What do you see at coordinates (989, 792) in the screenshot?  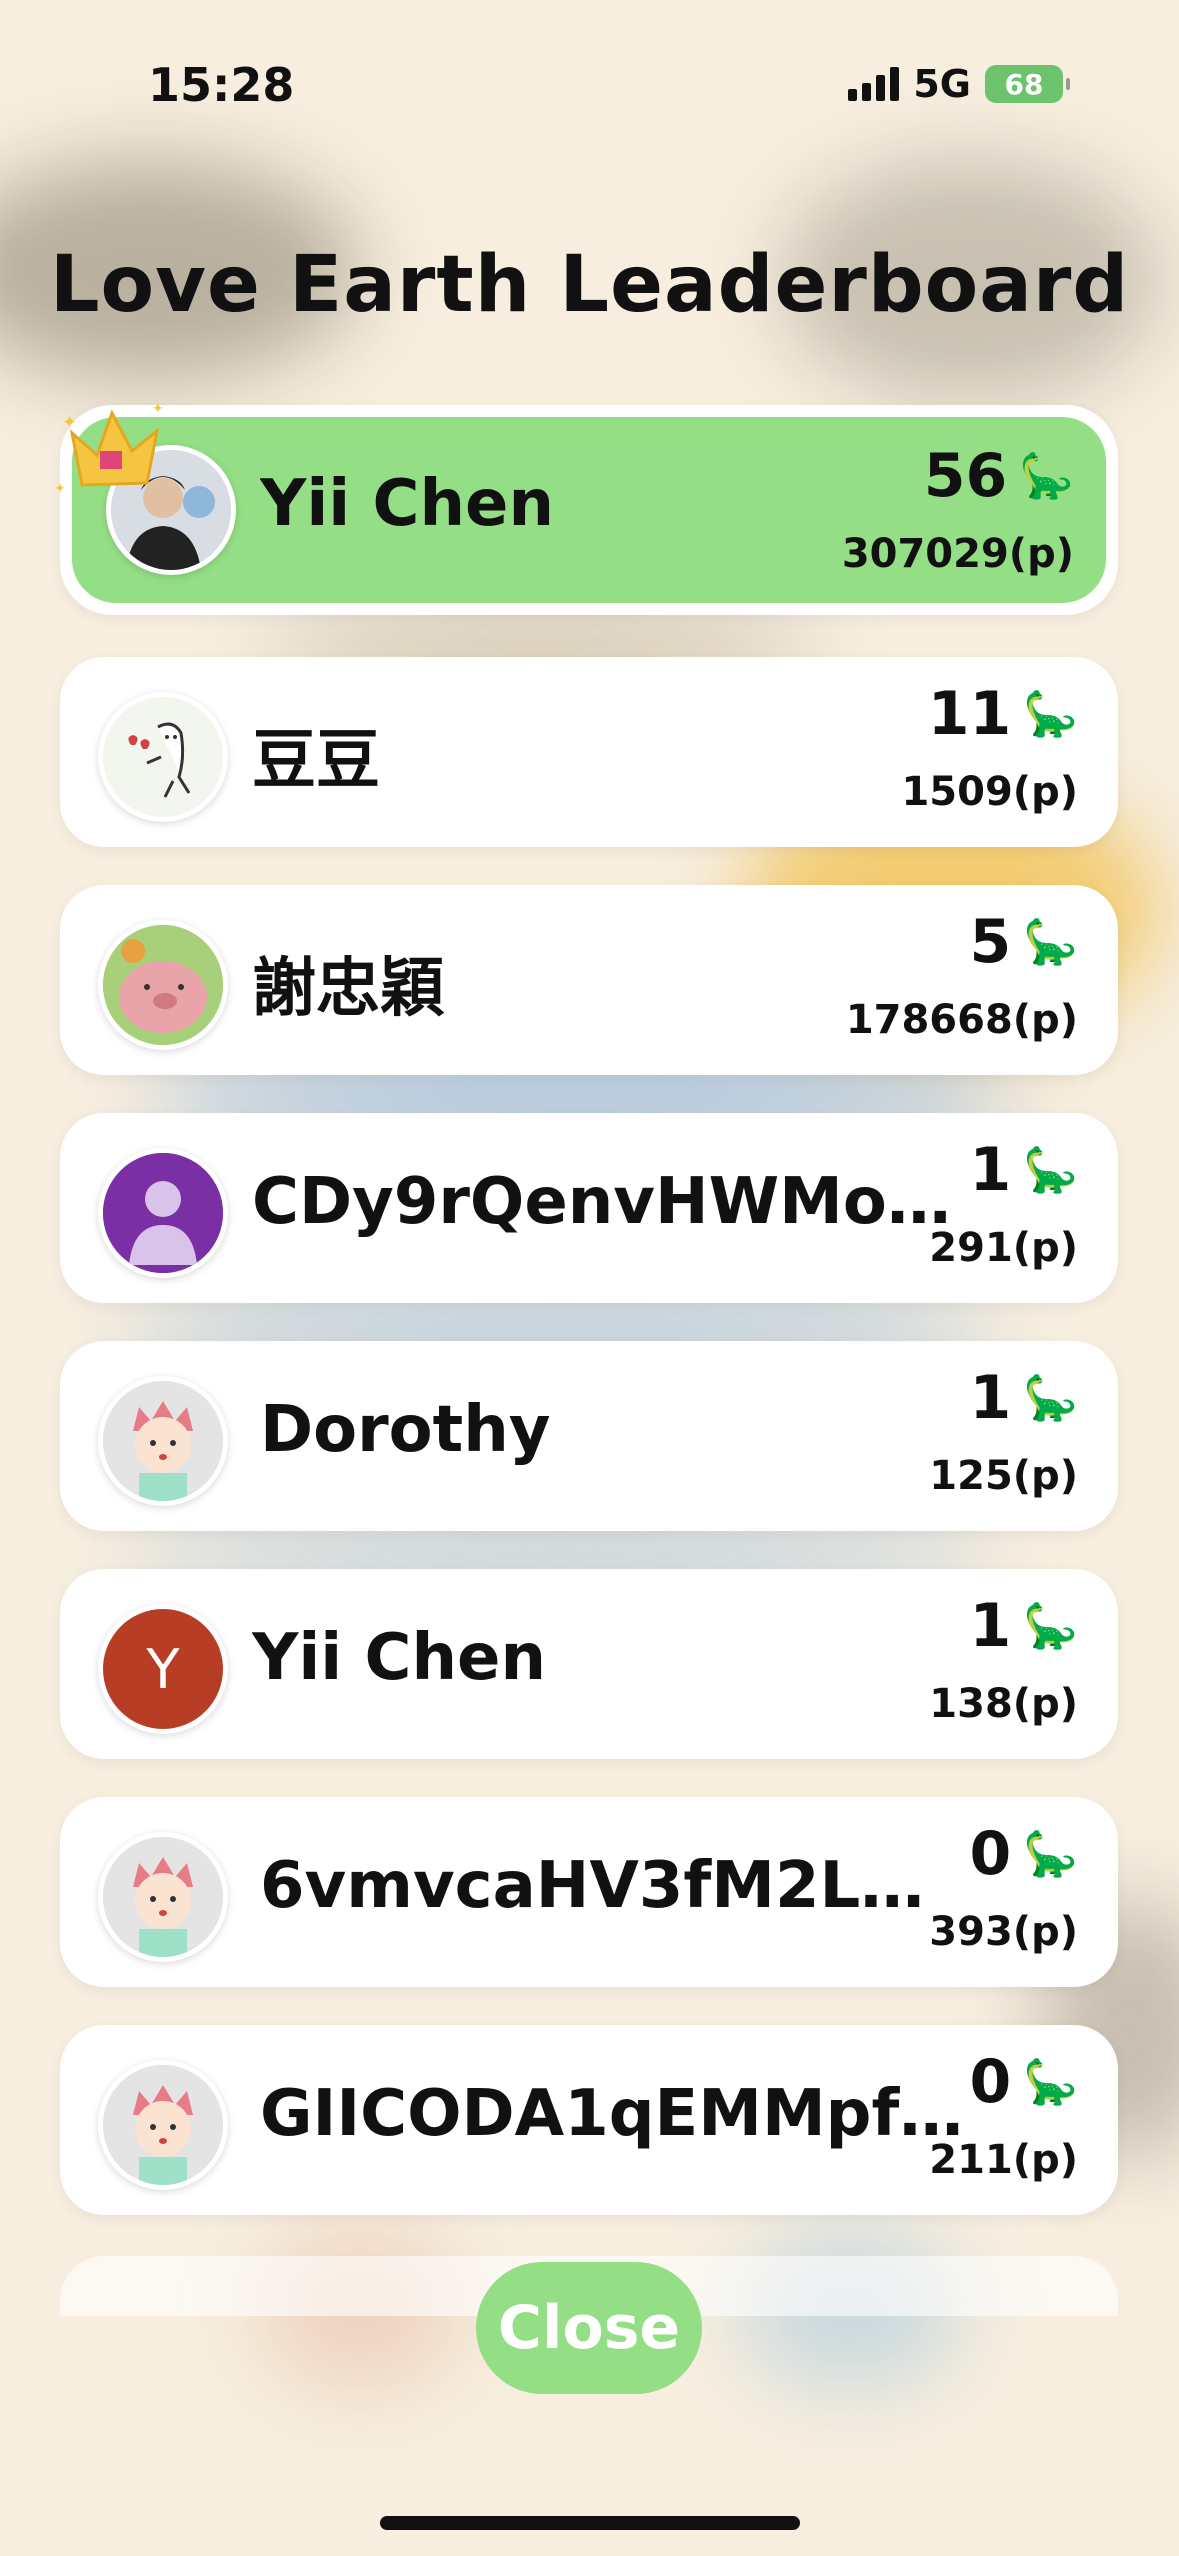 I see `points: 1509(p)` at bounding box center [989, 792].